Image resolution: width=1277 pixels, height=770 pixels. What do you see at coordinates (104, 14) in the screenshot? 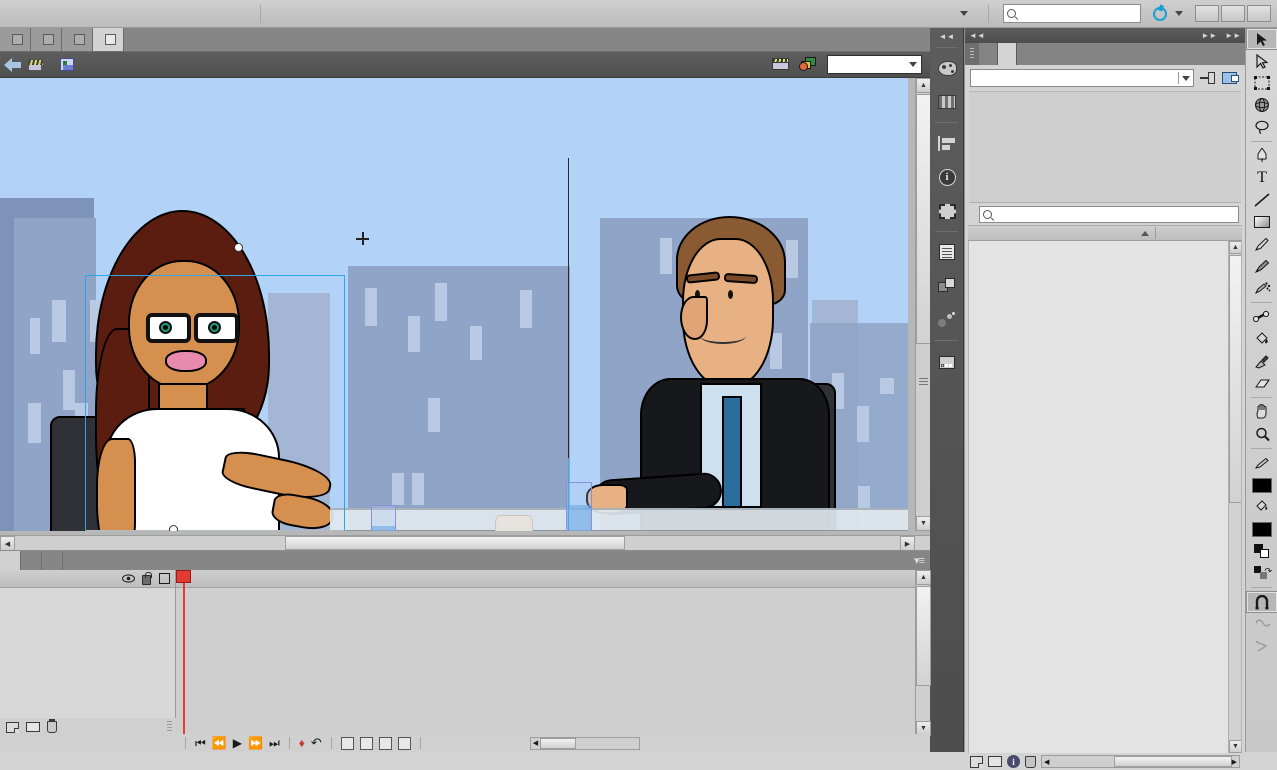
I see `menu-insert` at bounding box center [104, 14].